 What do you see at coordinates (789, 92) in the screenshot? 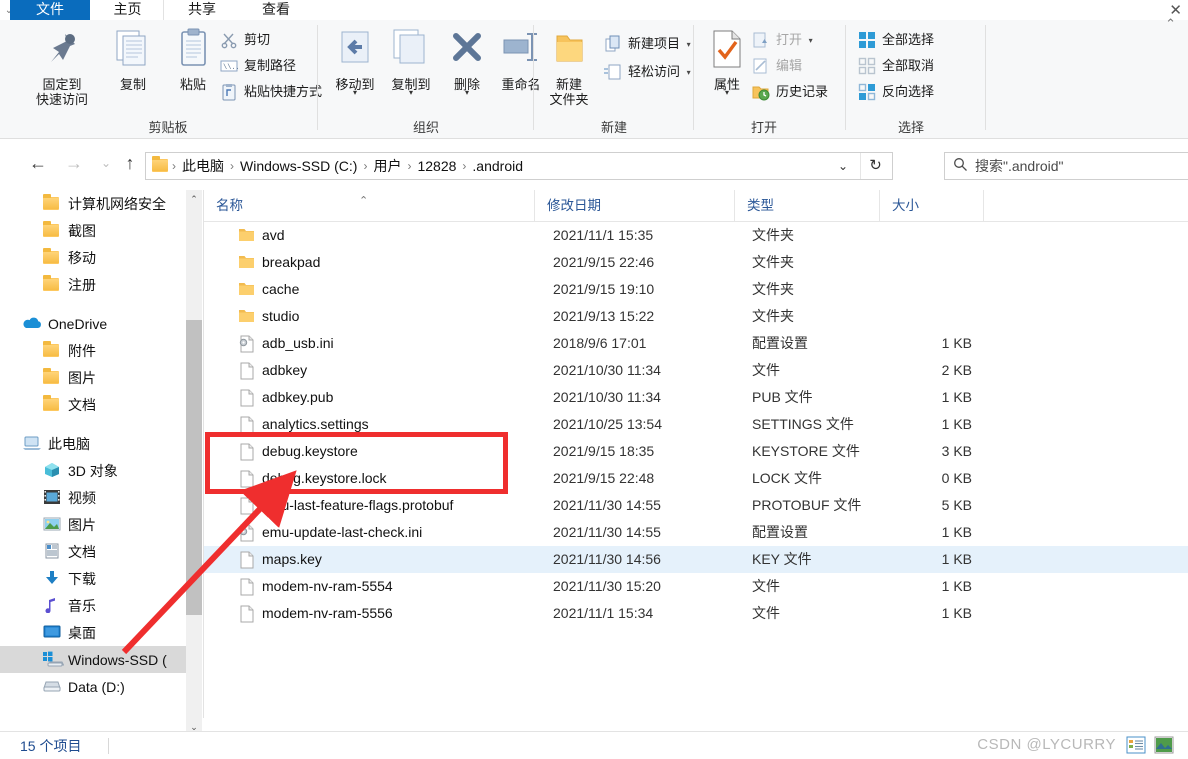
I see `history-button: 历史记录` at bounding box center [789, 92].